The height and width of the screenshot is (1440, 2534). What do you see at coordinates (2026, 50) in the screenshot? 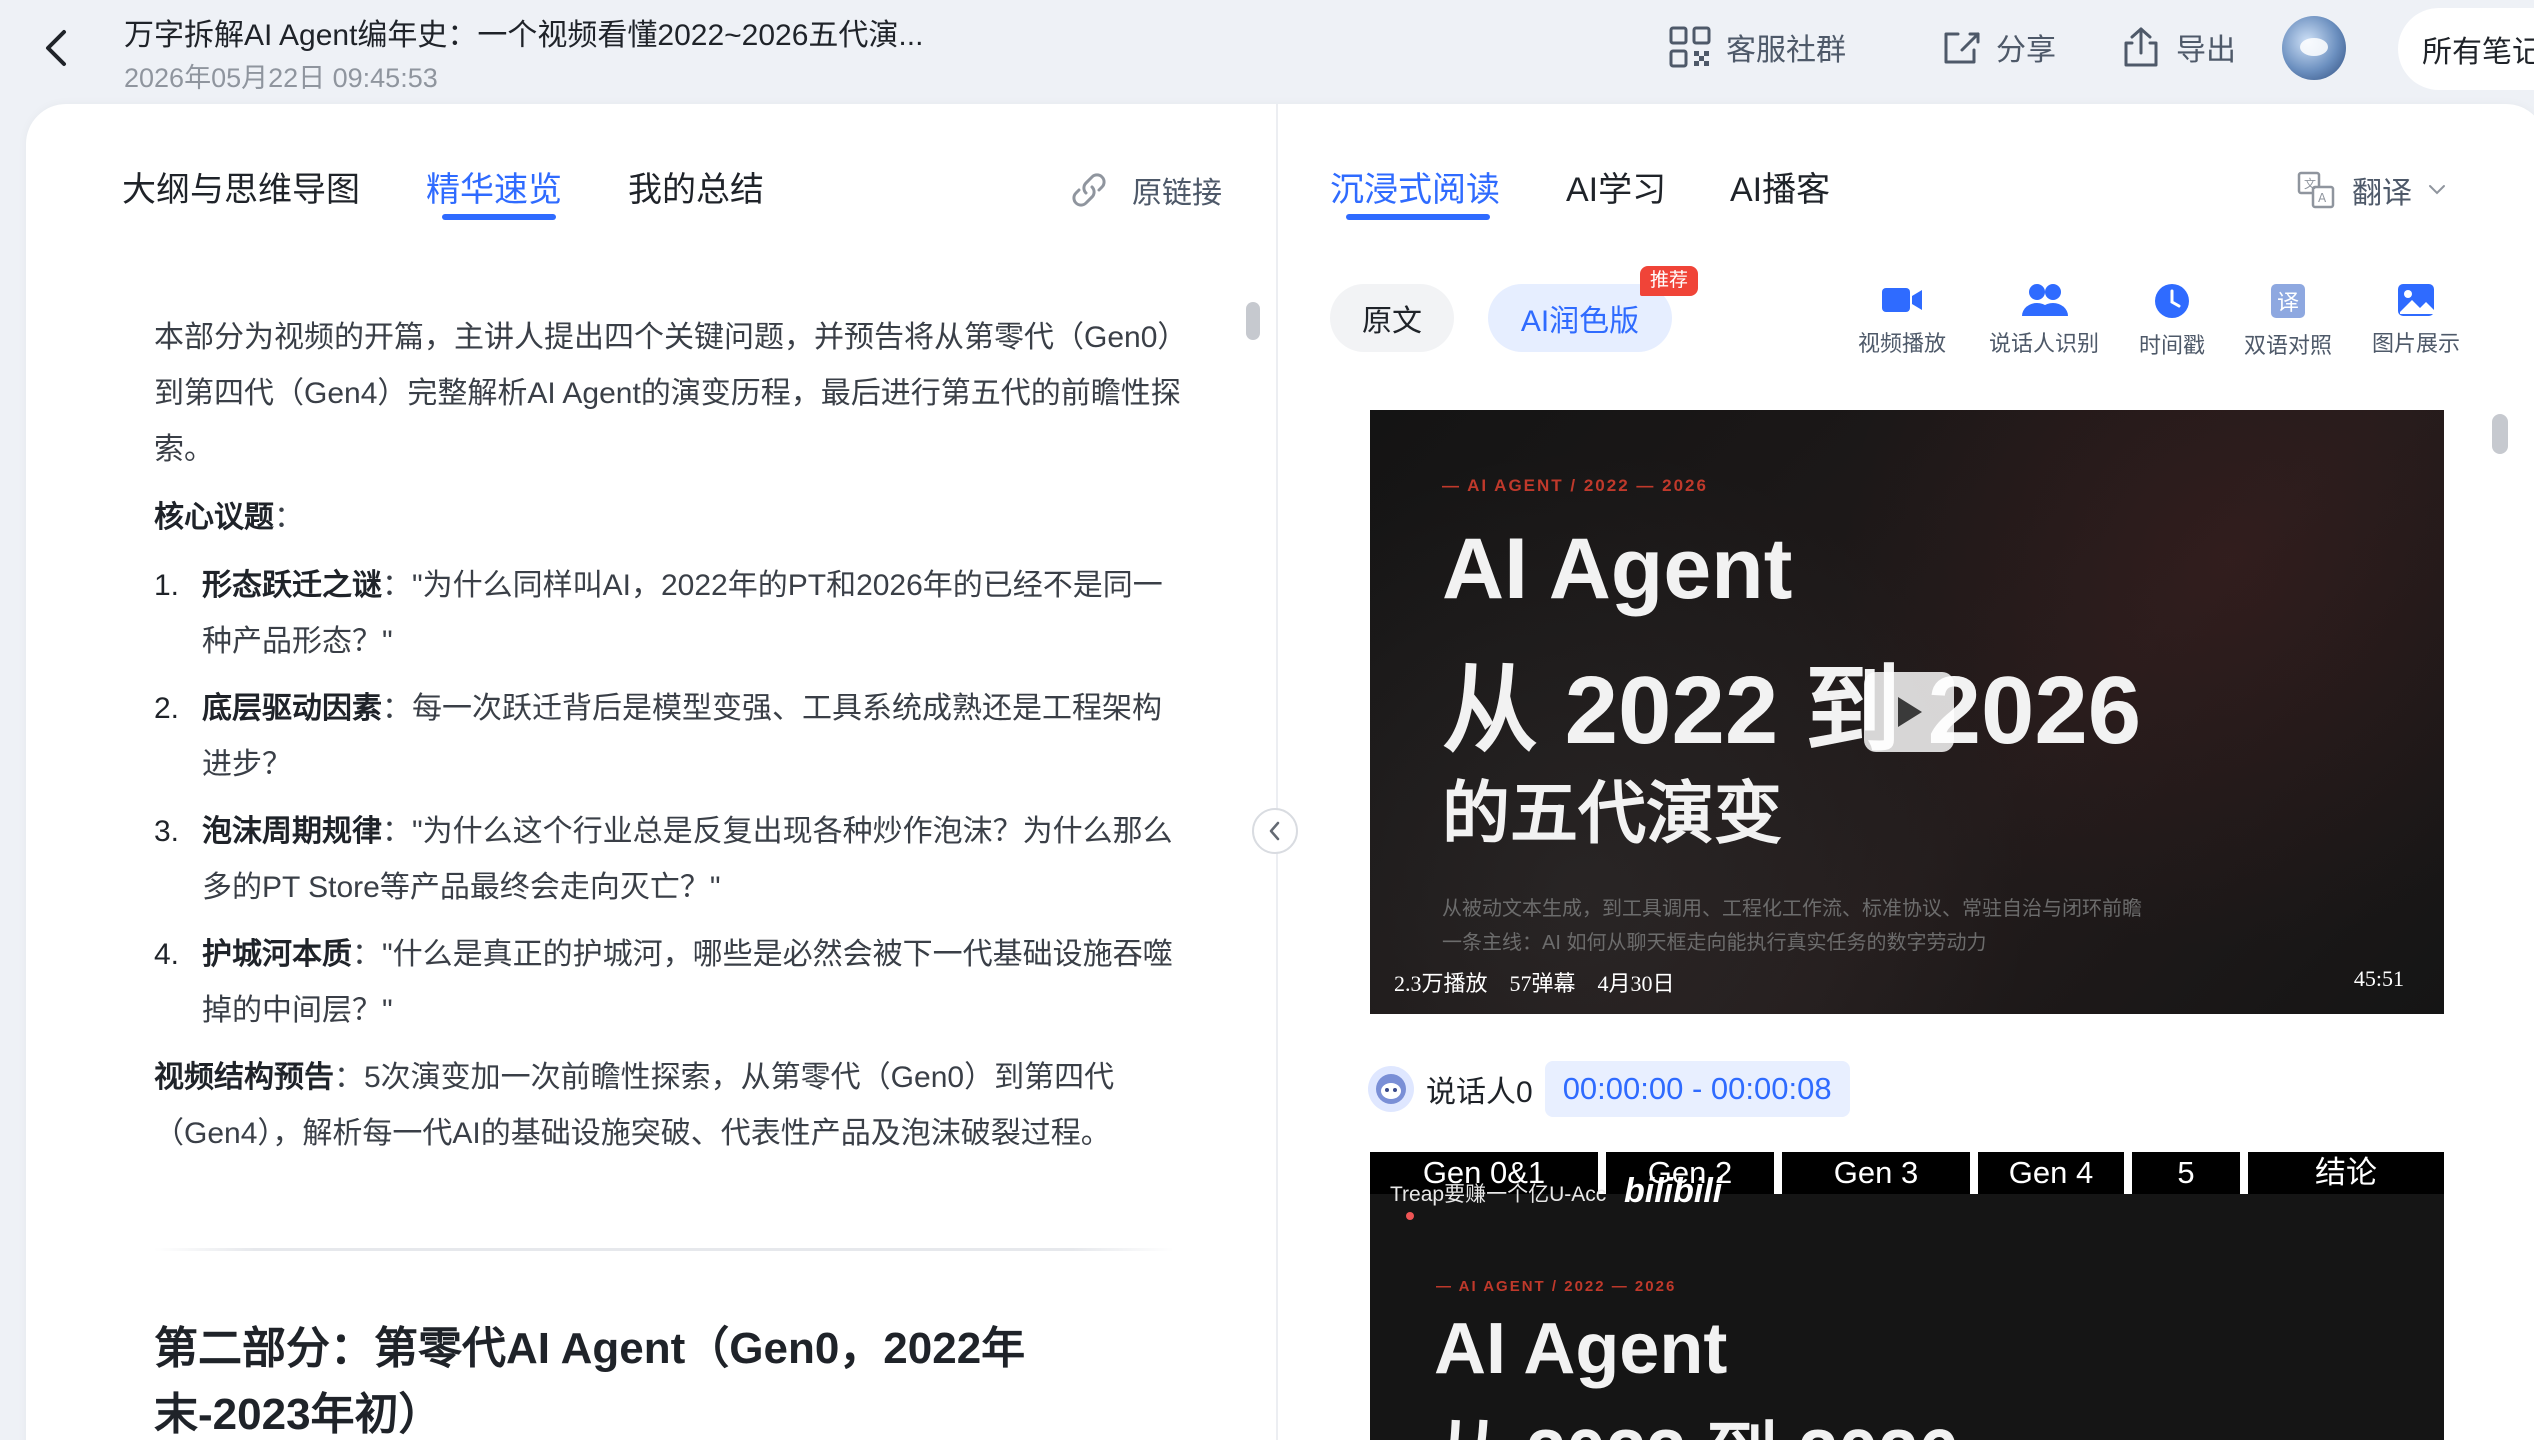
I see `share-label: 分享` at bounding box center [2026, 50].